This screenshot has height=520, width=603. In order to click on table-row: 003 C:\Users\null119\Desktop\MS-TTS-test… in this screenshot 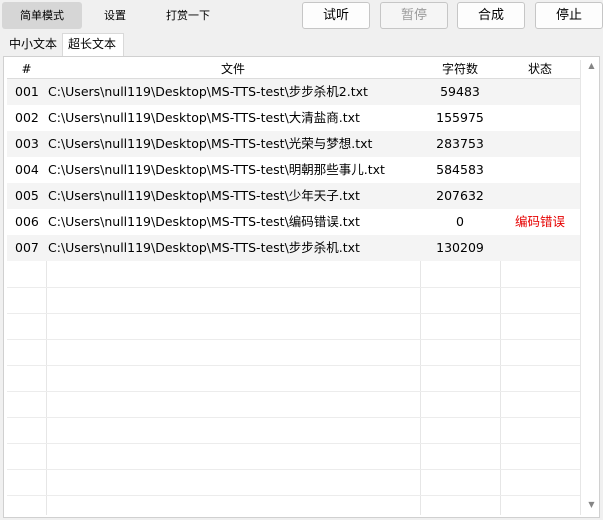, I will do `click(293, 144)`.